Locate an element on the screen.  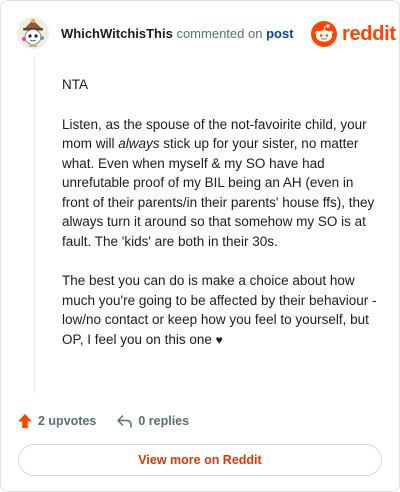
avatar is located at coordinates (33, 33).